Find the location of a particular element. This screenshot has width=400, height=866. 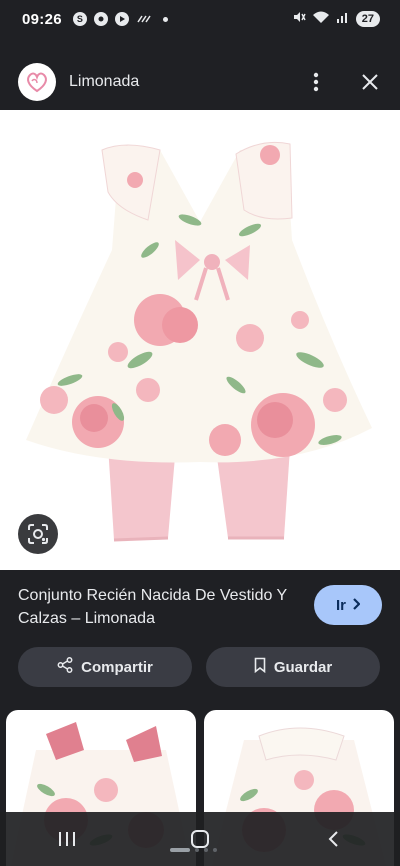

share-button: Compartir is located at coordinates (105, 667).